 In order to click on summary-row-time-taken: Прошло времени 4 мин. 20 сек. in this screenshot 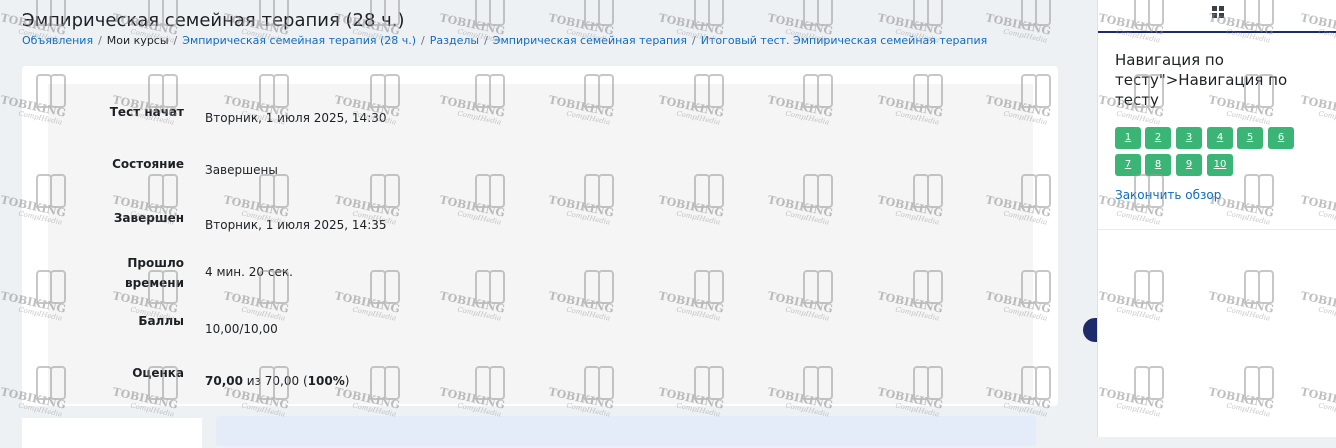, I will do `click(540, 282)`.